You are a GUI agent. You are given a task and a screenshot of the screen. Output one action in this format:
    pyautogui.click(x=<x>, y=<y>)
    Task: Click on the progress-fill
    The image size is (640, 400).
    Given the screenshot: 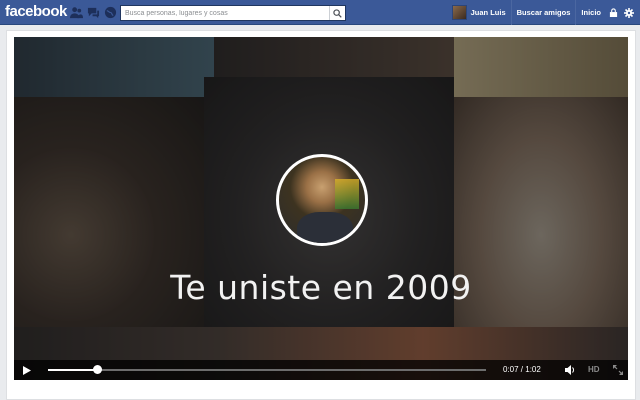 What is the action you would take?
    pyautogui.click(x=73, y=370)
    